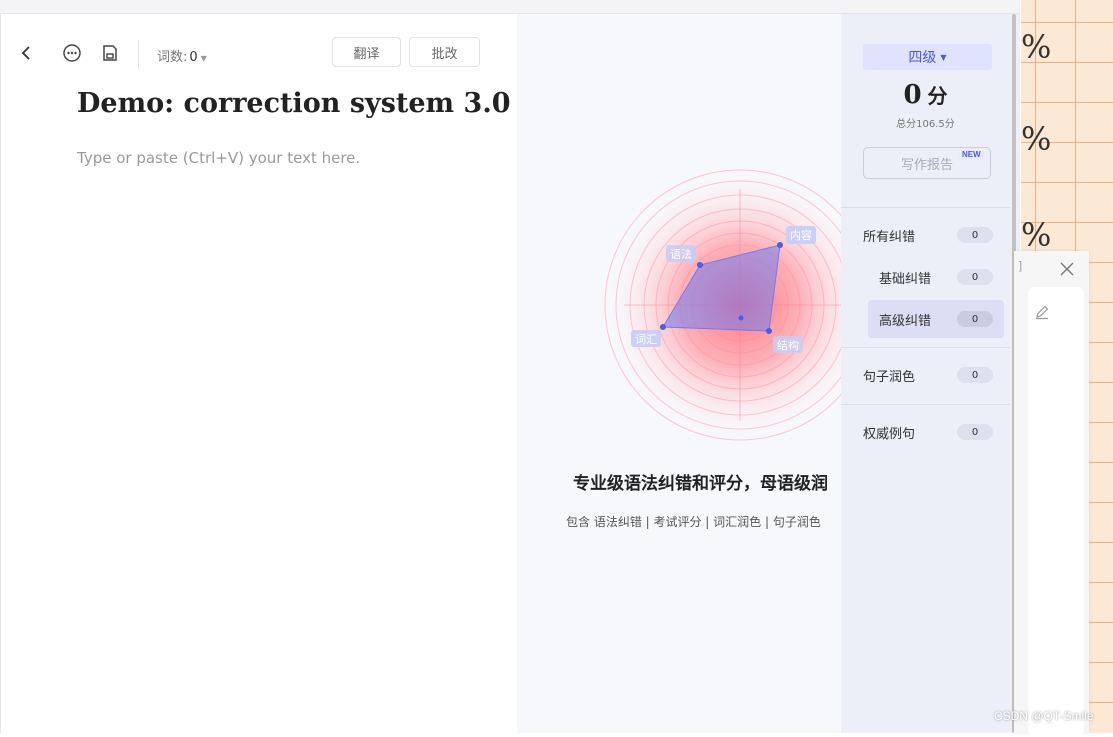 The height and width of the screenshot is (737, 1113). What do you see at coordinates (510, 7) in the screenshot?
I see `top-strip` at bounding box center [510, 7].